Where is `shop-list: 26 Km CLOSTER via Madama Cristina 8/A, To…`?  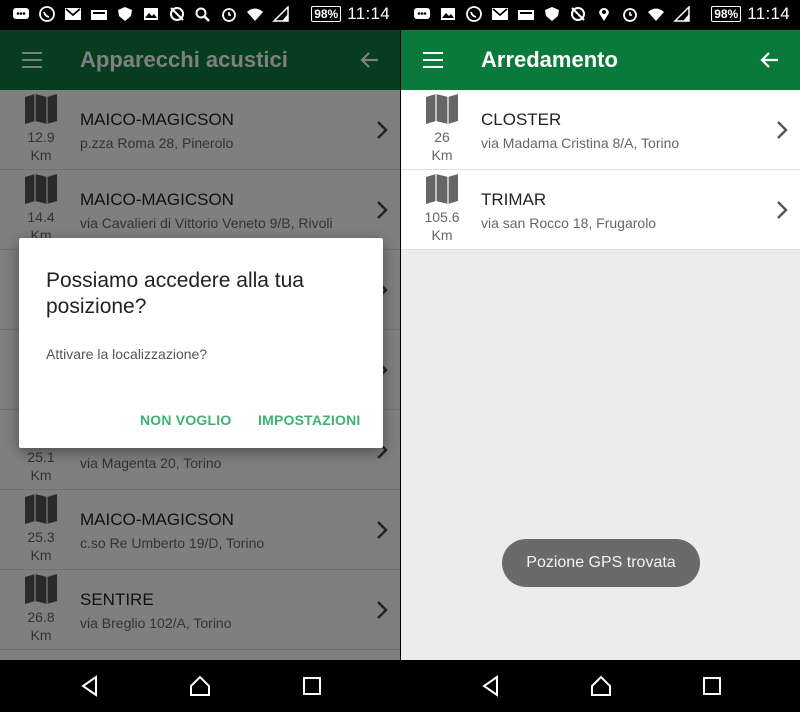 shop-list: 26 Km CLOSTER via Madama Cristina 8/A, To… is located at coordinates (600, 170).